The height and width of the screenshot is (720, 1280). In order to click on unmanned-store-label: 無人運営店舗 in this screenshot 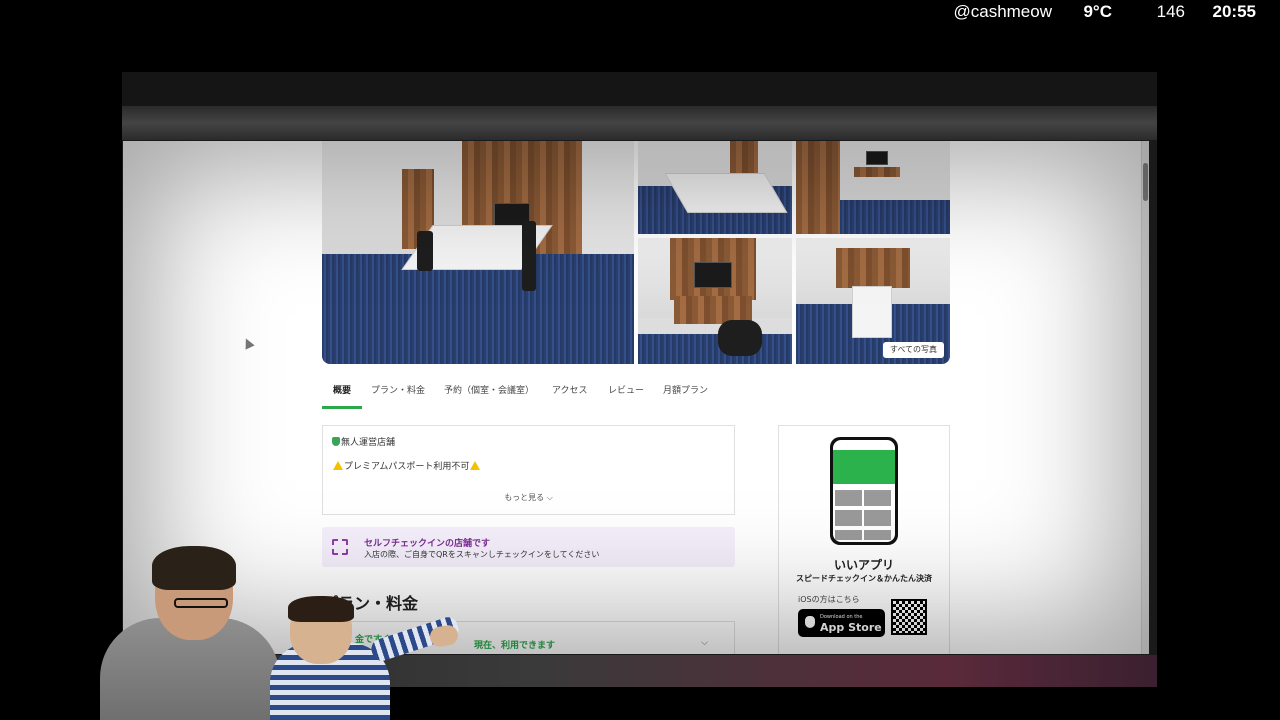, I will do `click(368, 443)`.